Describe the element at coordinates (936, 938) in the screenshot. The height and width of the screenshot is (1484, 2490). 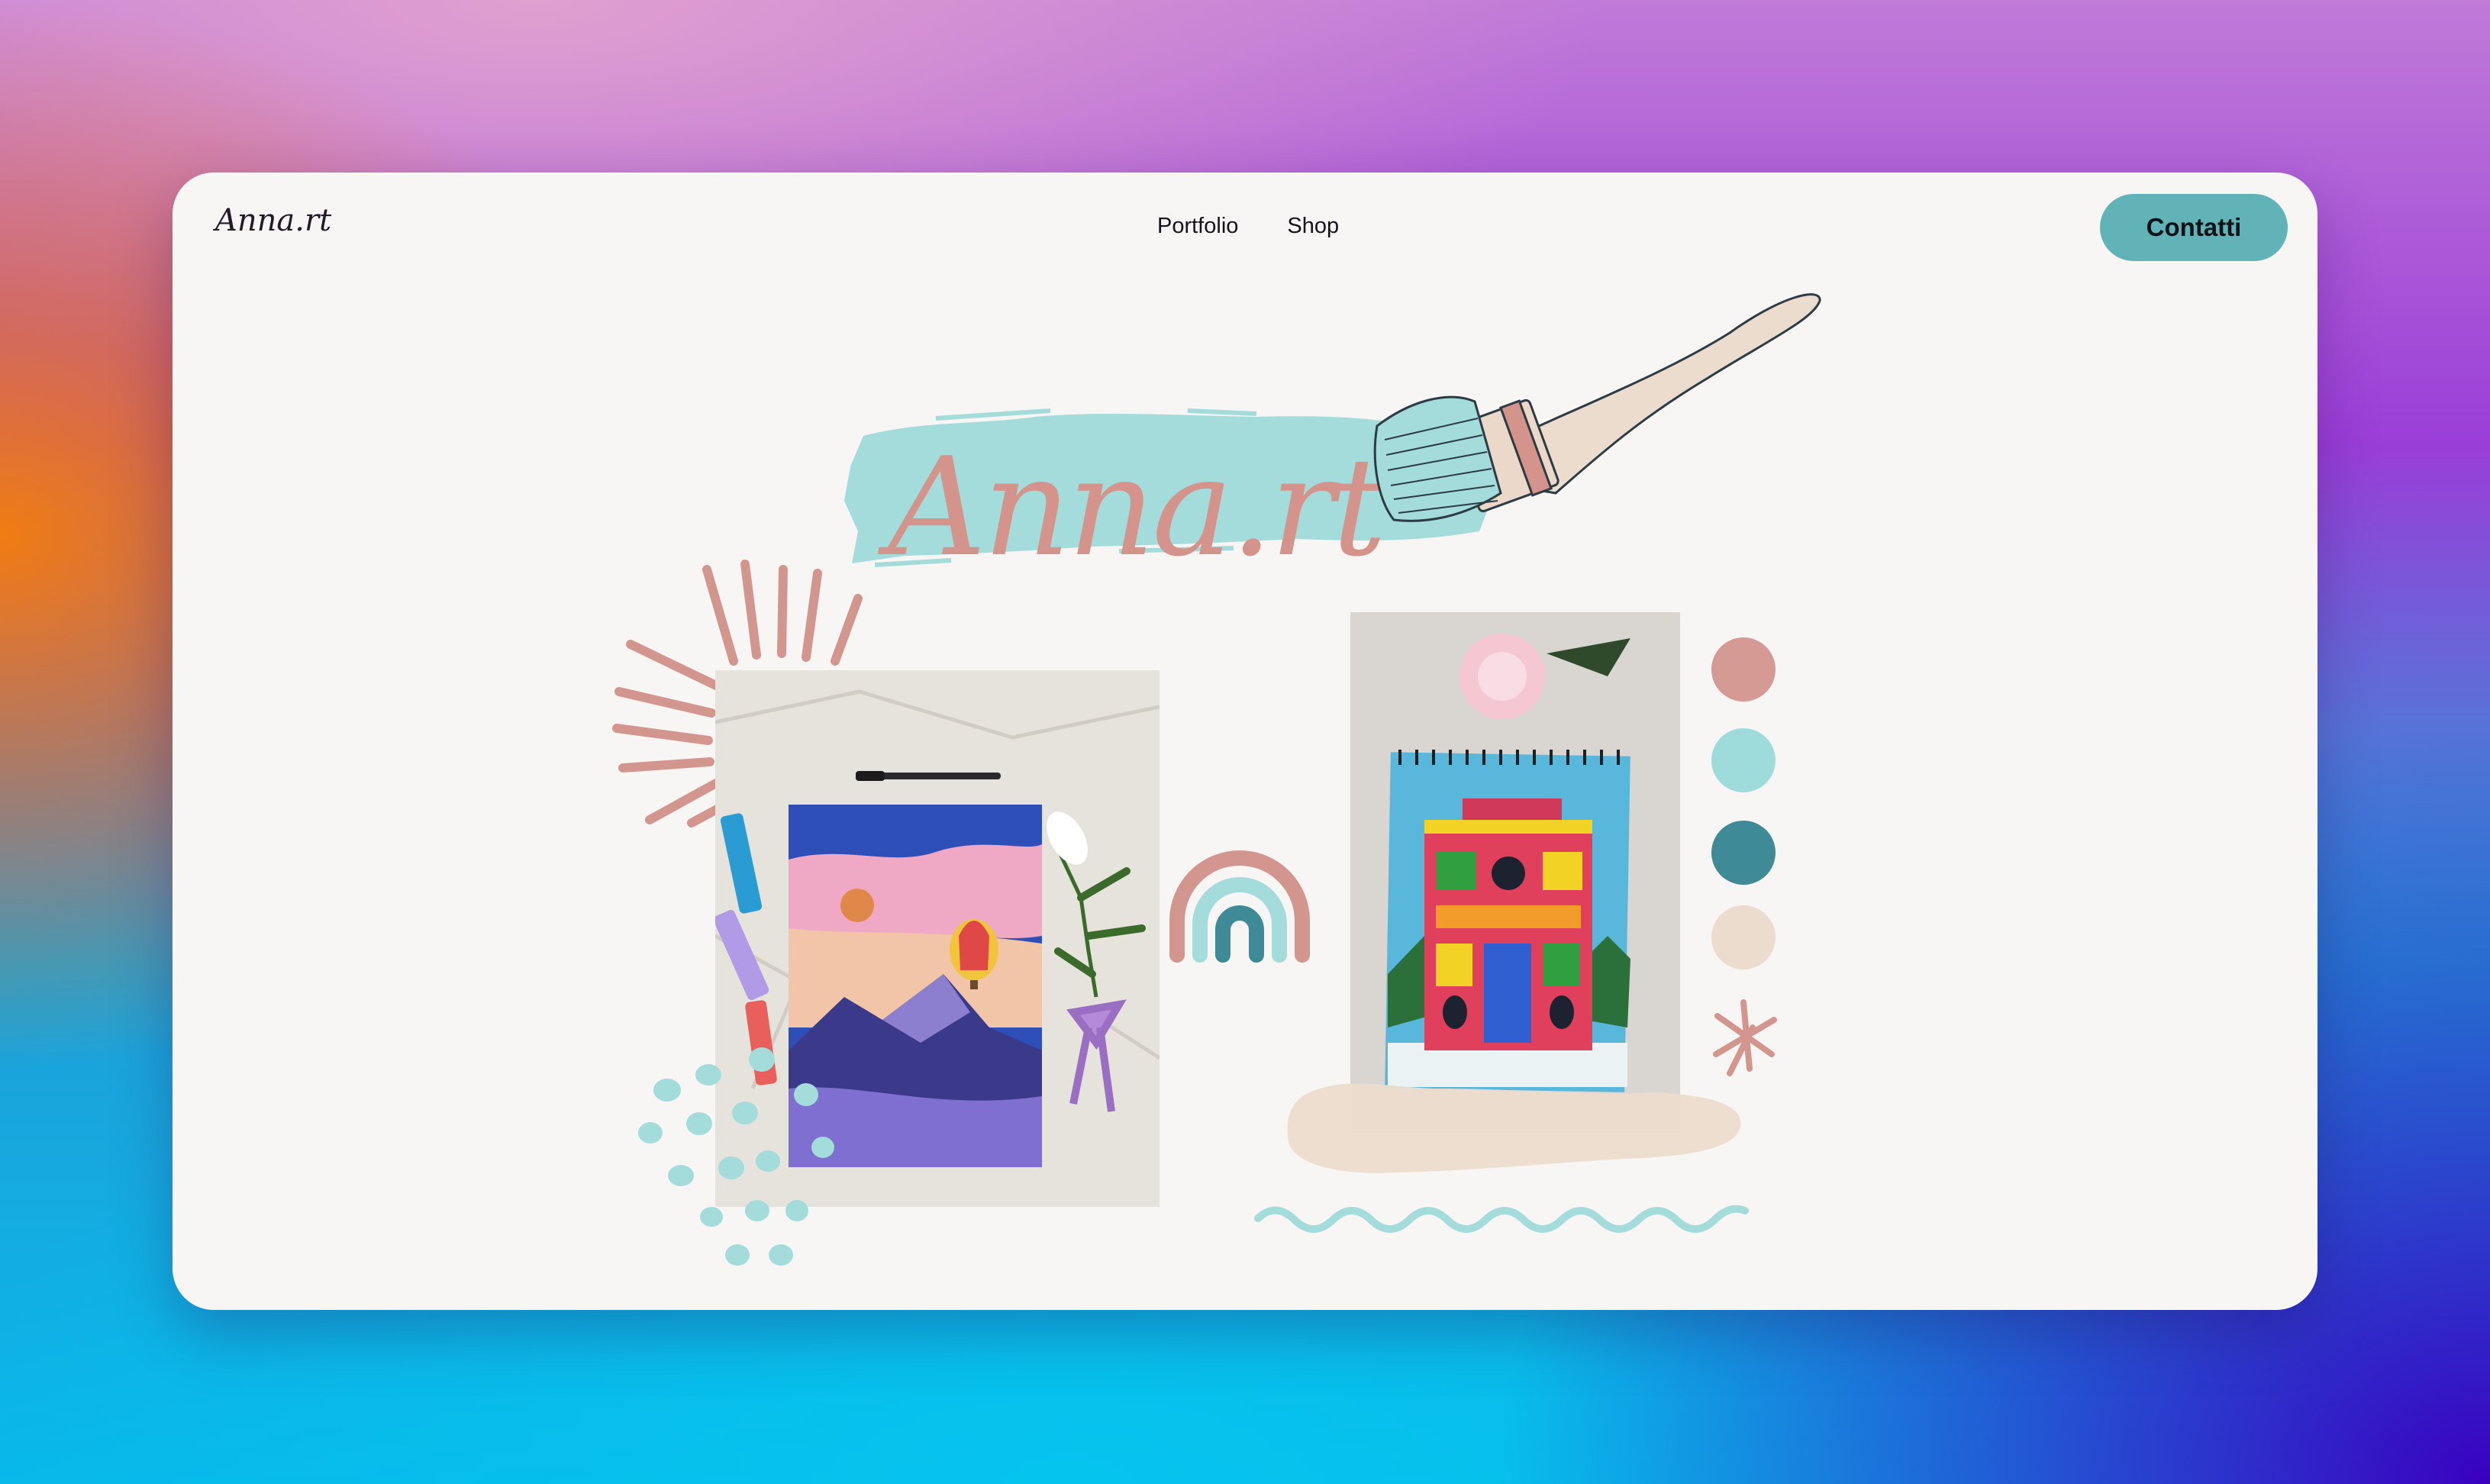
I see `painting-photo-balloons` at that location.